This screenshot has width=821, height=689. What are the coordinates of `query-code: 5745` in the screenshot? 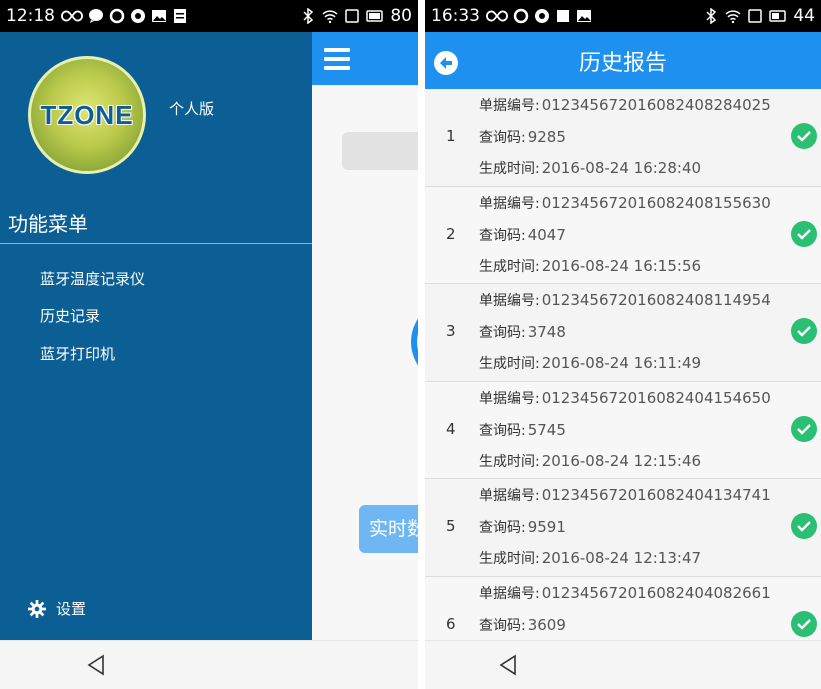 It's located at (546, 429).